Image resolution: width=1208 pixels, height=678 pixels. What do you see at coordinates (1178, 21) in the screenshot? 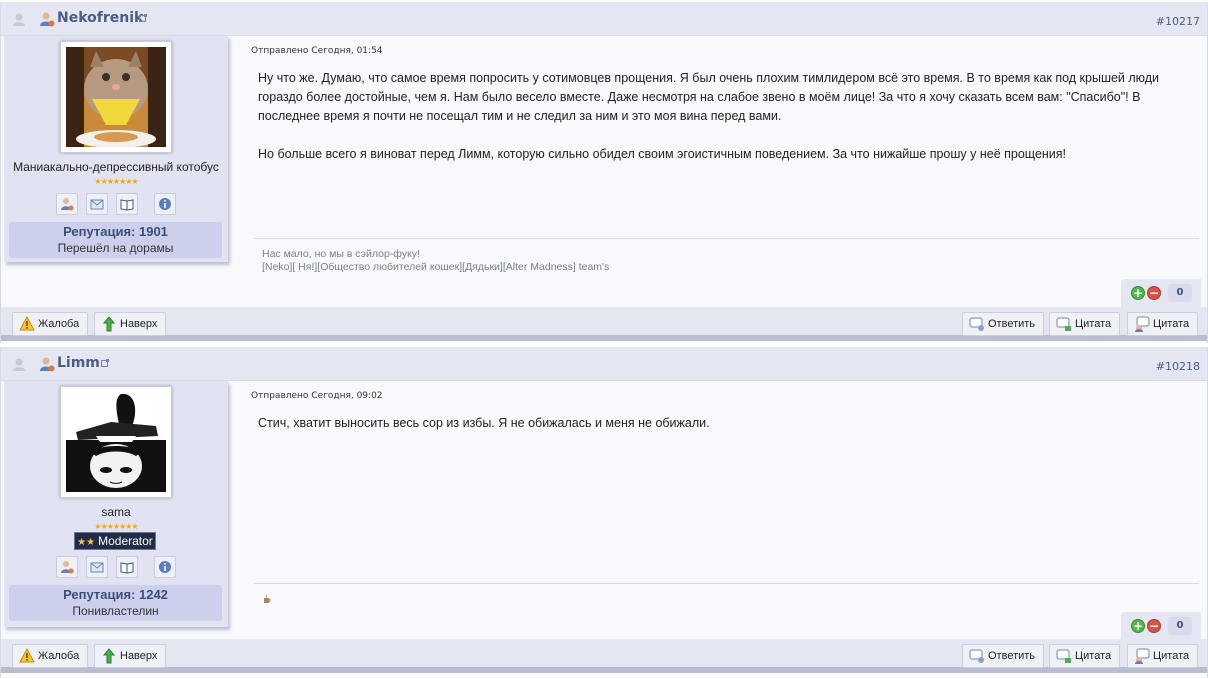
I see `post-number: #10217` at bounding box center [1178, 21].